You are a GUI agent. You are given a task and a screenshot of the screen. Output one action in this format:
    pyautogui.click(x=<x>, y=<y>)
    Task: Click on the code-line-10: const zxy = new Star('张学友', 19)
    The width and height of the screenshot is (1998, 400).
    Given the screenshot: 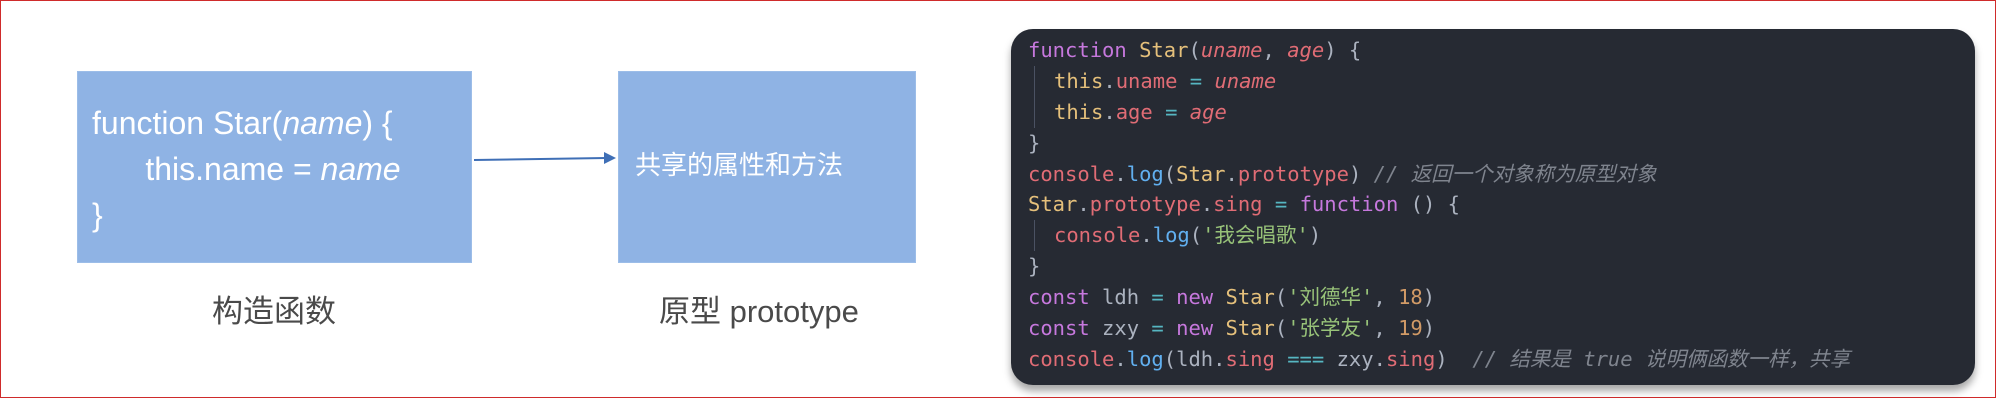 What is the action you would take?
    pyautogui.click(x=1439, y=328)
    